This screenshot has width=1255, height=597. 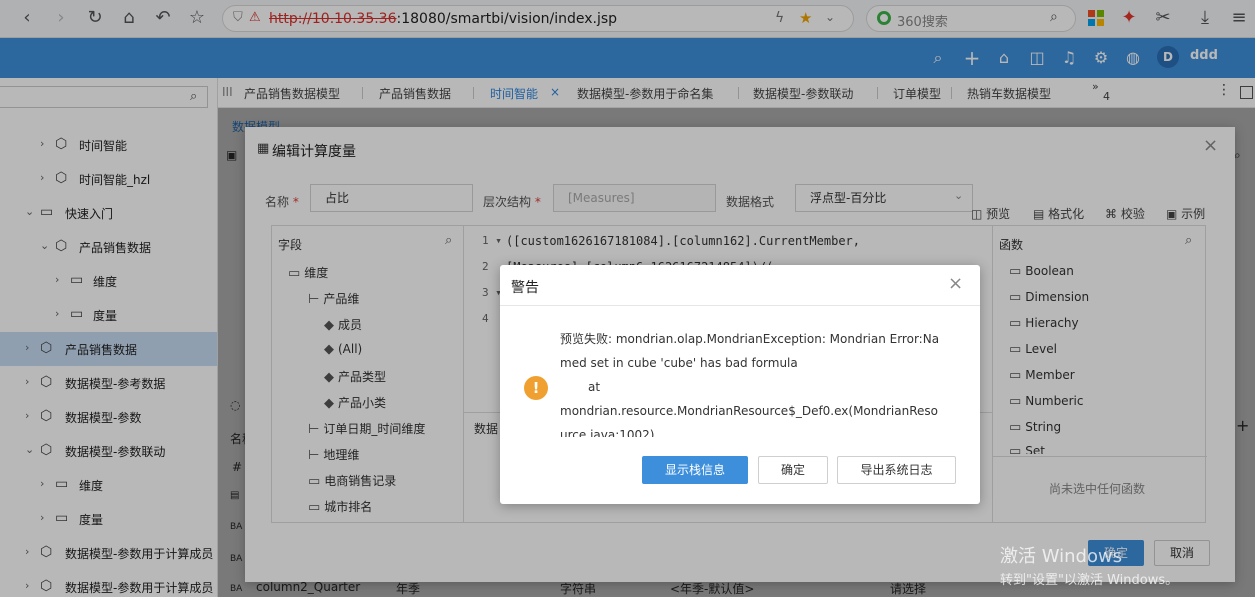 I want to click on export-log-button: 导出系统日志, so click(x=896, y=470).